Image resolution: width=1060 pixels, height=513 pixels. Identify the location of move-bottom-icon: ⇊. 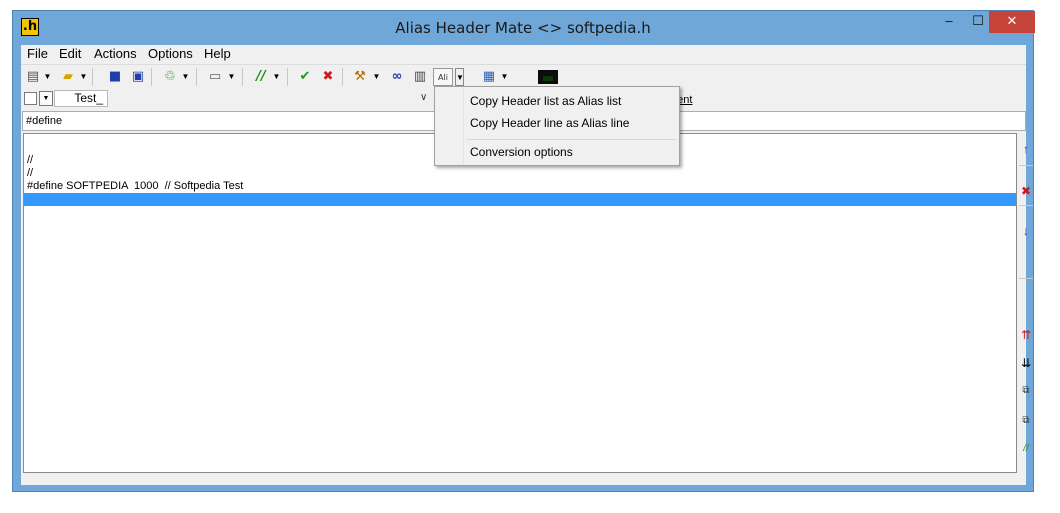
(1026, 363).